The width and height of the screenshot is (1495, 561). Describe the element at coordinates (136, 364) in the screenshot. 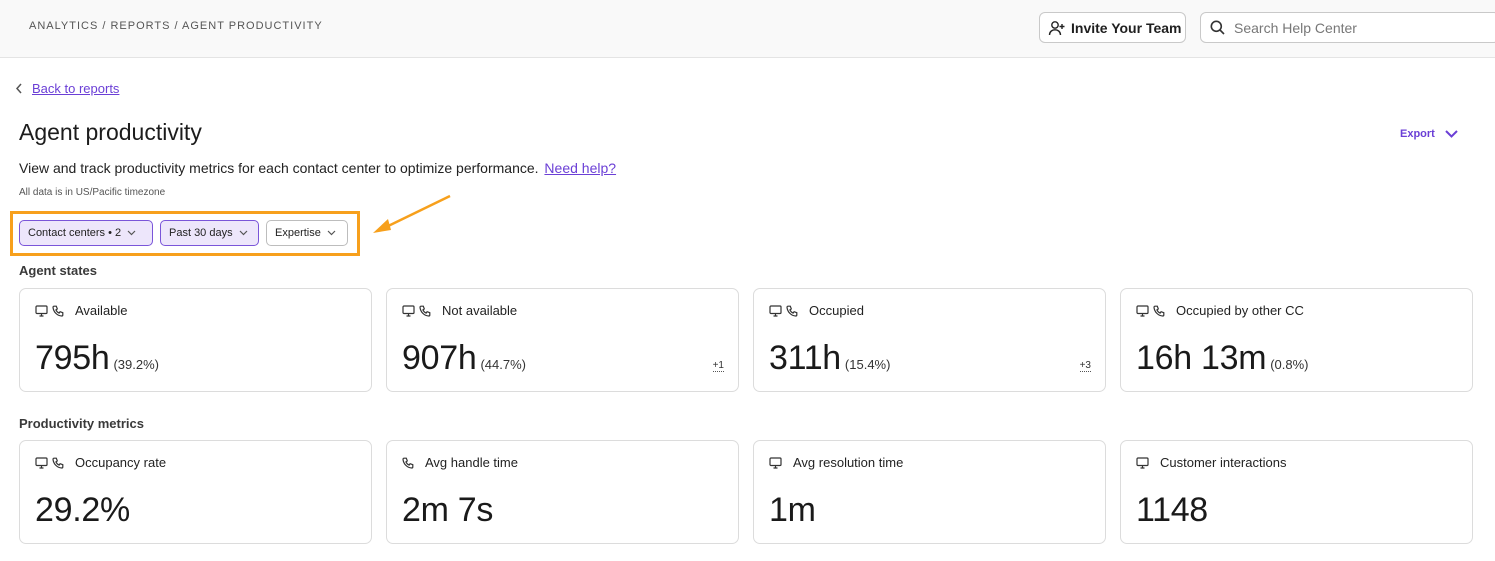

I see `metric-percent: (39.2%)` at that location.